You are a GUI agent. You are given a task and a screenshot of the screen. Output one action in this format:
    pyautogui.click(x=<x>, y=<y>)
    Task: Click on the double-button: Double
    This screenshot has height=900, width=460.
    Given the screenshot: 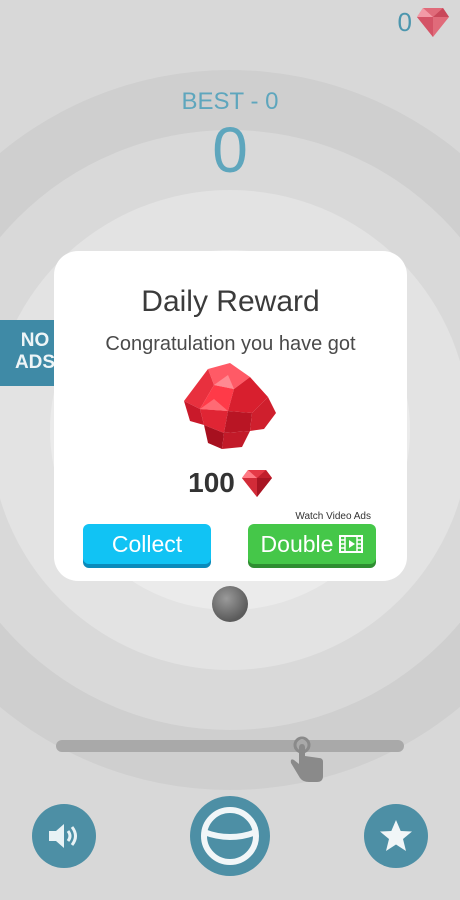 What is the action you would take?
    pyautogui.click(x=312, y=544)
    